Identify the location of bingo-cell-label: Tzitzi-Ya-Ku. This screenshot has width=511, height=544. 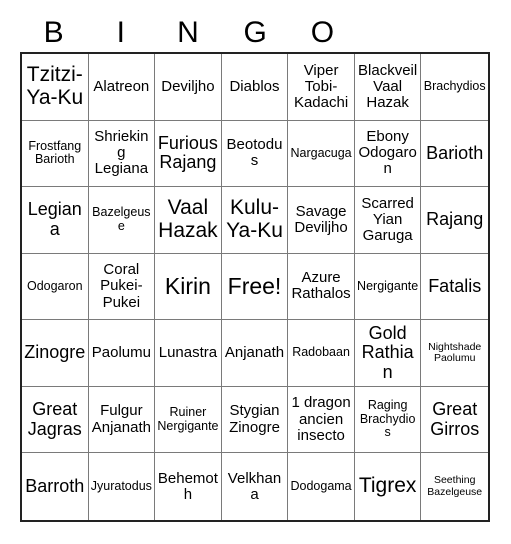
(55, 86).